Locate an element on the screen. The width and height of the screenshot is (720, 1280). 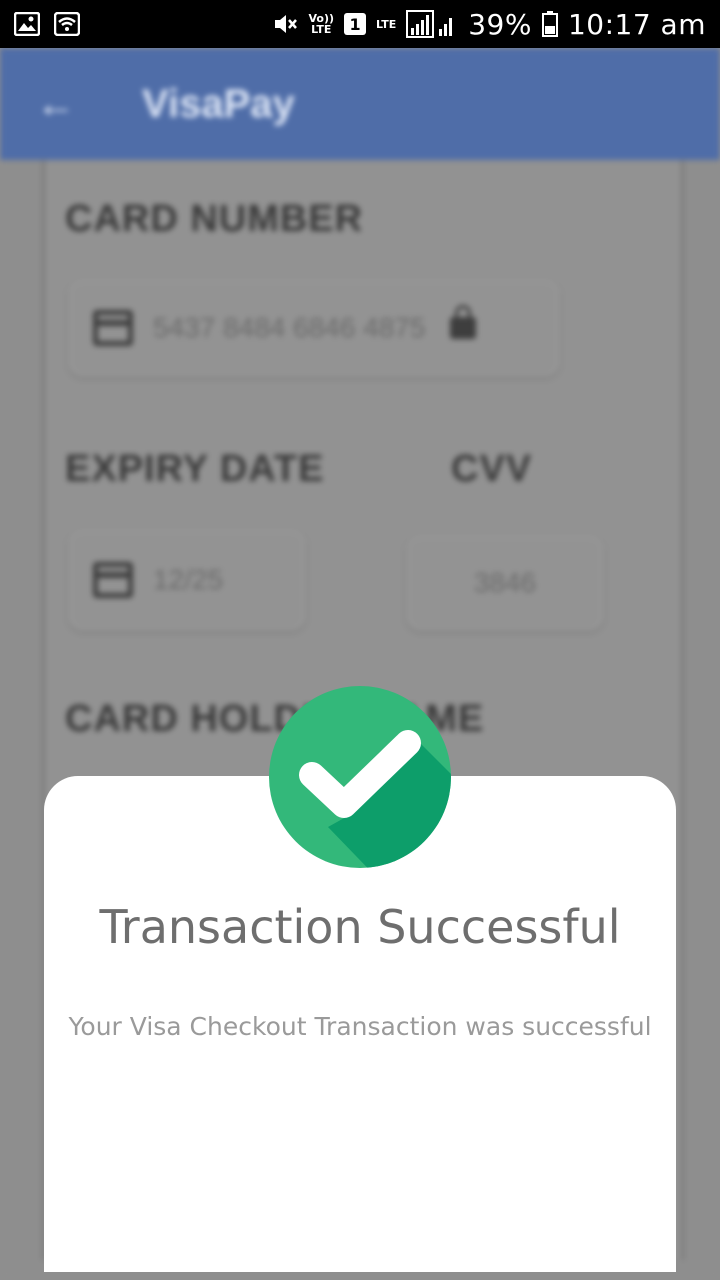
back-arrow-icon: ← is located at coordinates (61, 104).